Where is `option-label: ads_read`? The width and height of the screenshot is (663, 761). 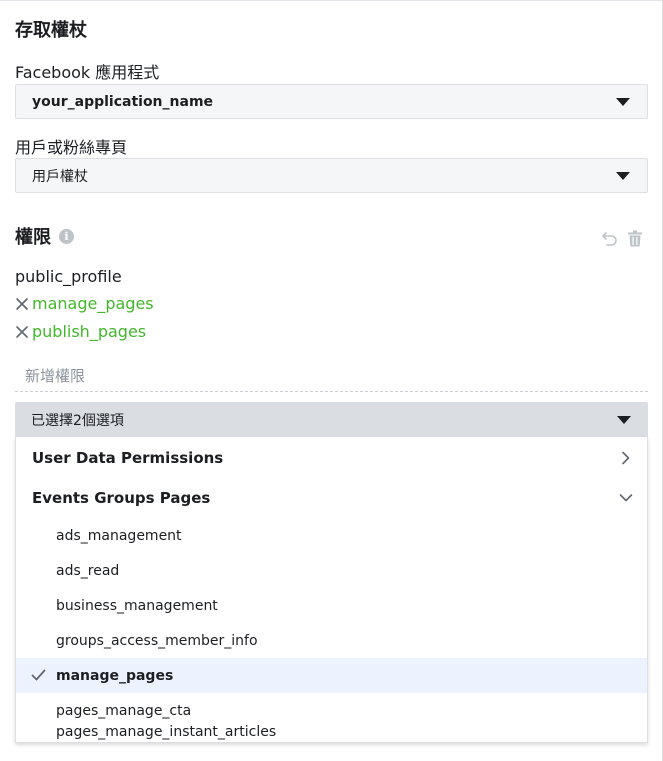 option-label: ads_read is located at coordinates (88, 570).